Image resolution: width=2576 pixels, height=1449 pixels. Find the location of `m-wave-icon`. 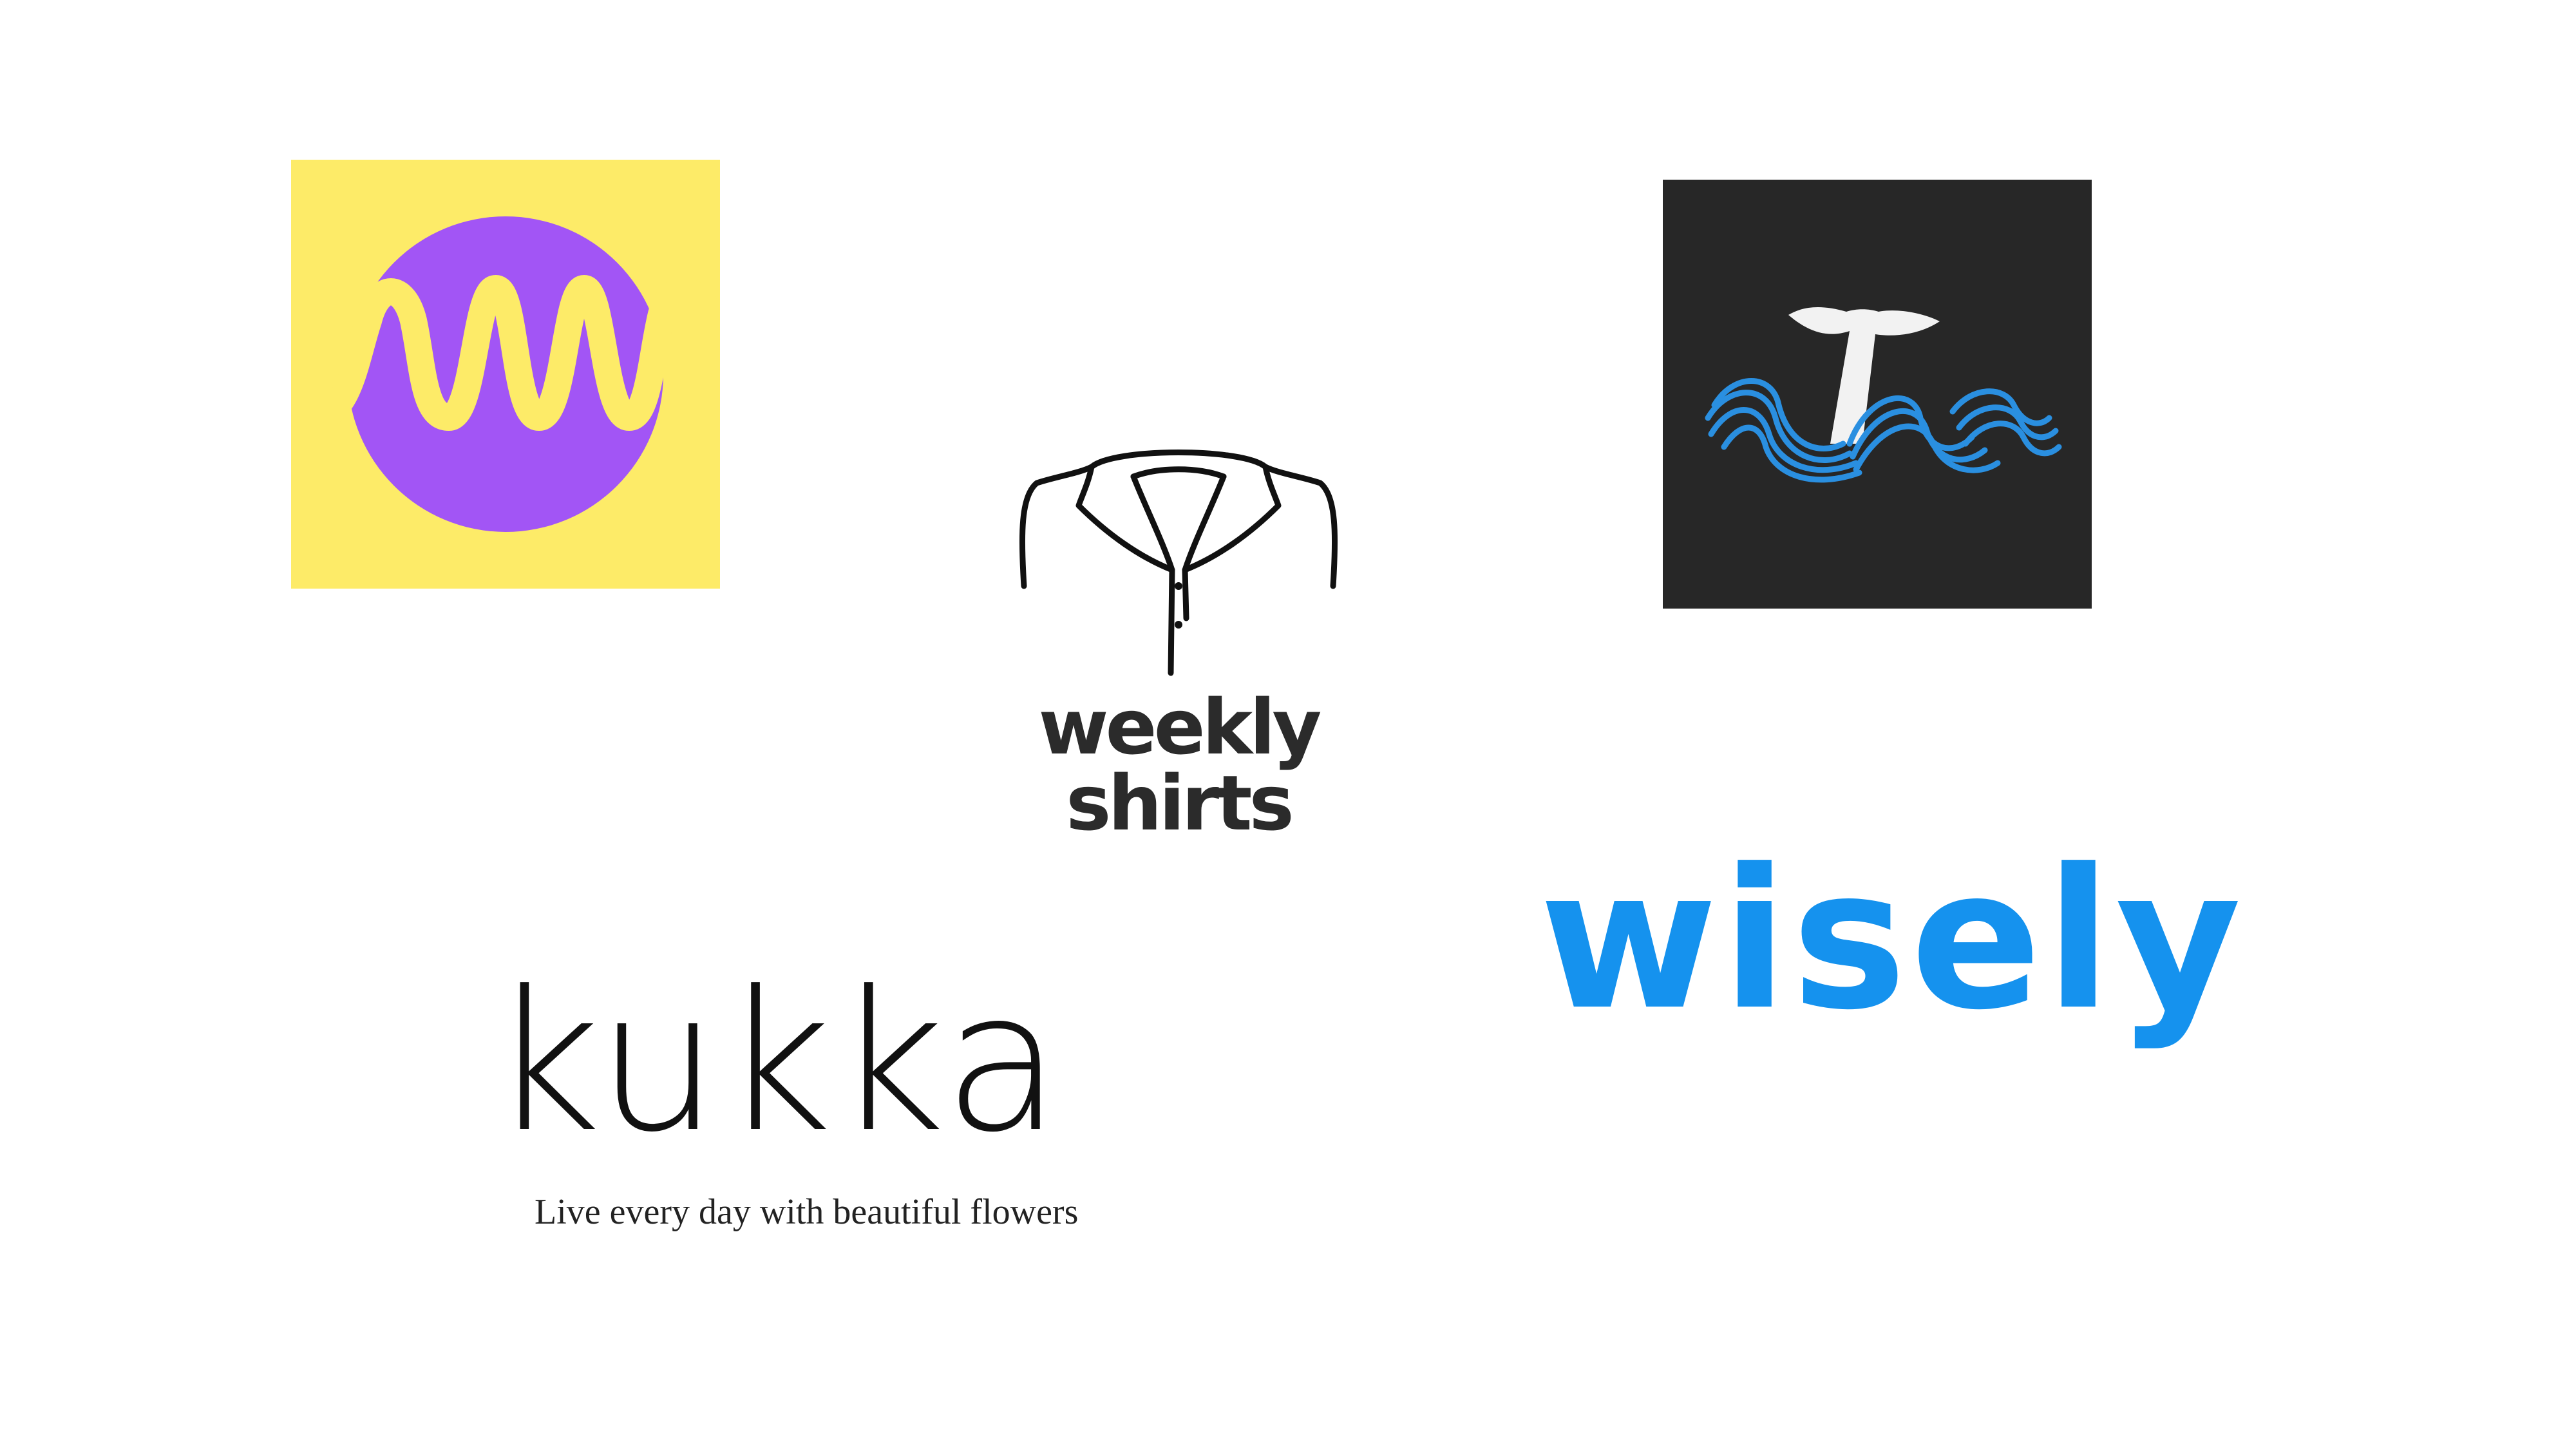

m-wave-icon is located at coordinates (506, 374).